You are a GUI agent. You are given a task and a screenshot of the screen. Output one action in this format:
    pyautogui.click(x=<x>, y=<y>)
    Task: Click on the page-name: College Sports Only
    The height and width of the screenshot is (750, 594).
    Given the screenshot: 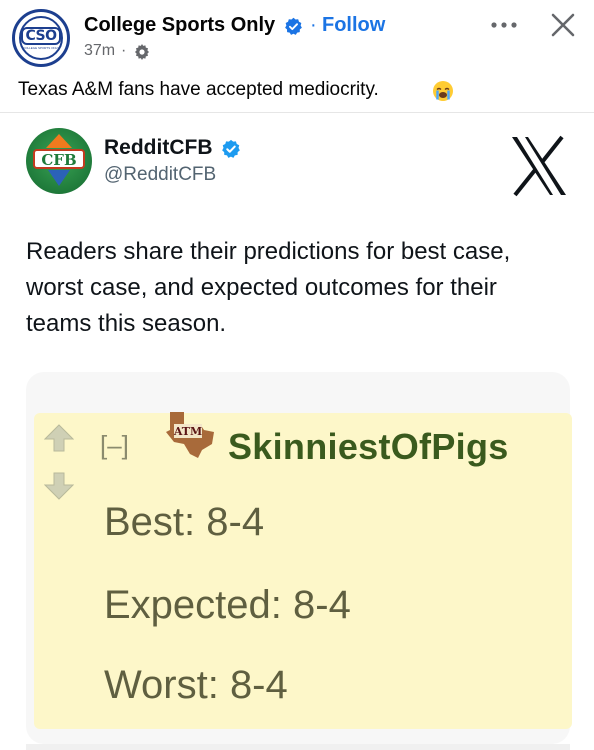 What is the action you would take?
    pyautogui.click(x=179, y=25)
    